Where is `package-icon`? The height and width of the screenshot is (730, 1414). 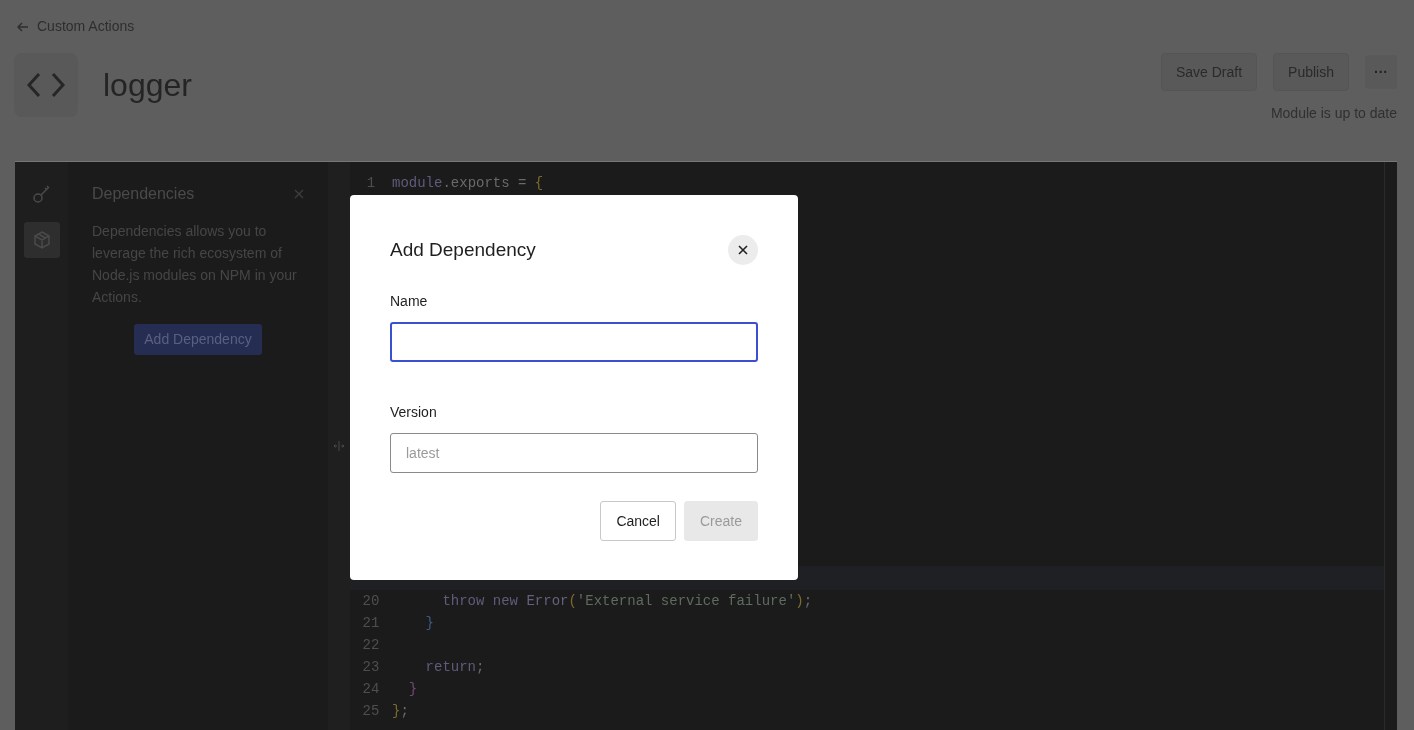 package-icon is located at coordinates (41, 240).